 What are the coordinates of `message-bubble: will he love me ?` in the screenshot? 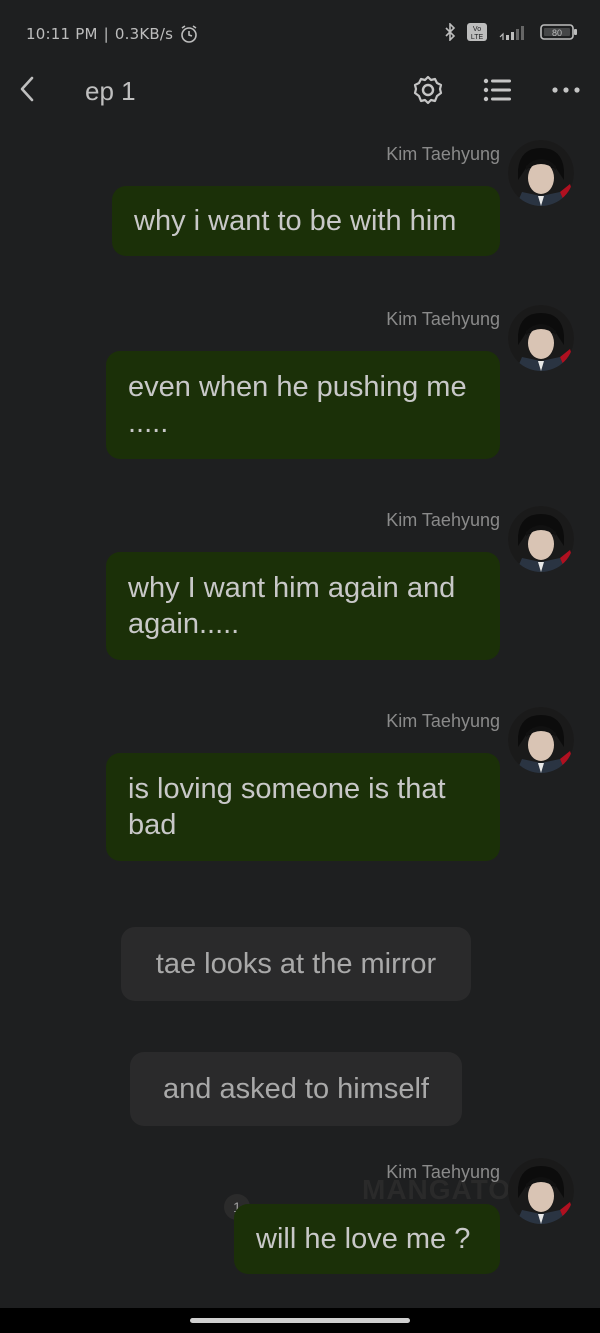 It's located at (367, 1239).